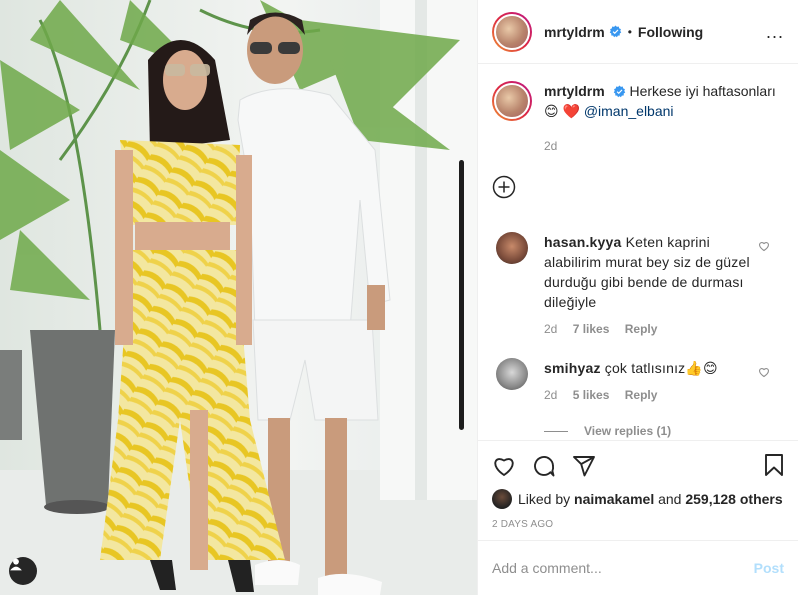  What do you see at coordinates (562, 111) in the screenshot?
I see `caption-emoji: 😊 ❤️` at bounding box center [562, 111].